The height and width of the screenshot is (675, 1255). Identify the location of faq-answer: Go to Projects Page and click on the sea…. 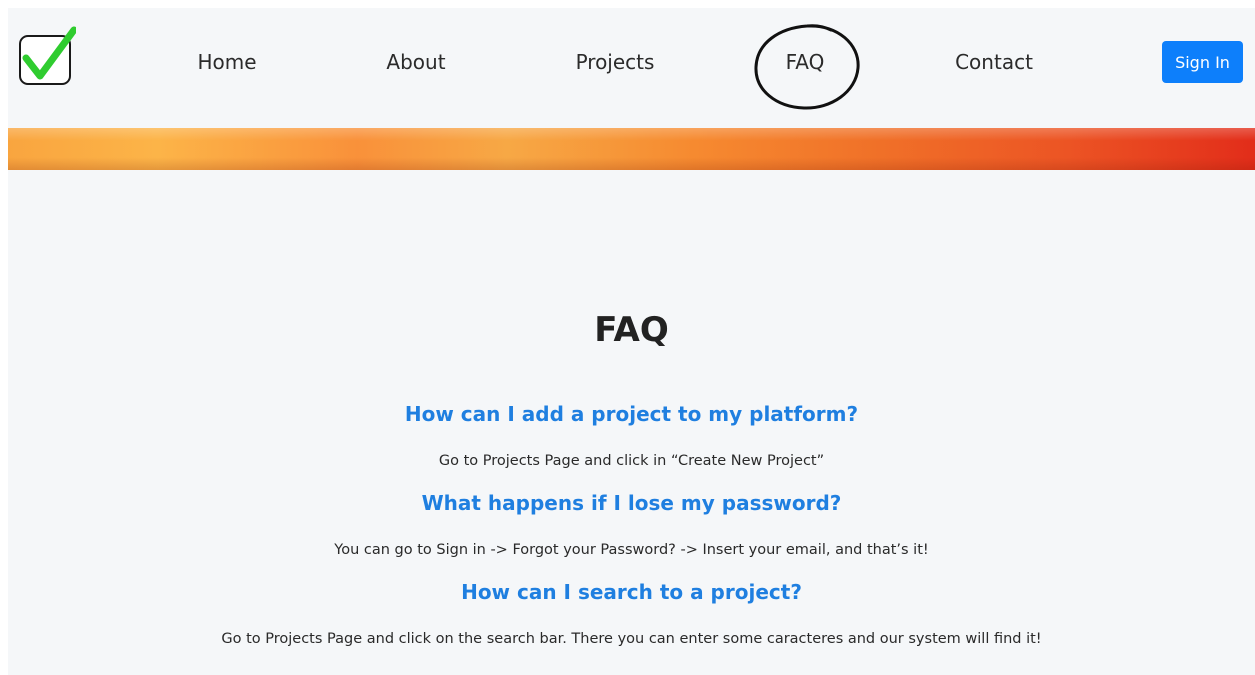
(631, 639).